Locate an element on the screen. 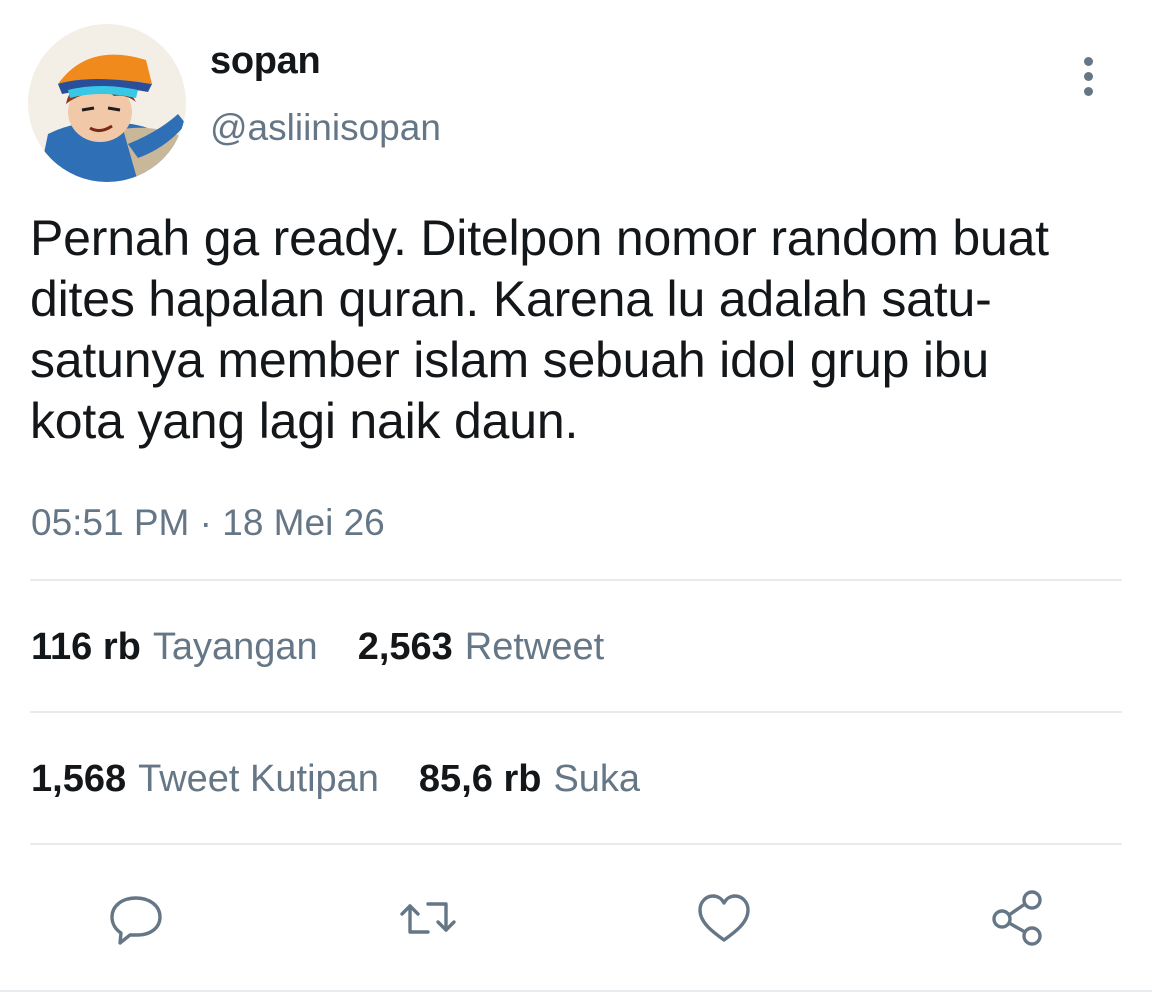  likes-count: 85,6 rb is located at coordinates (480, 779).